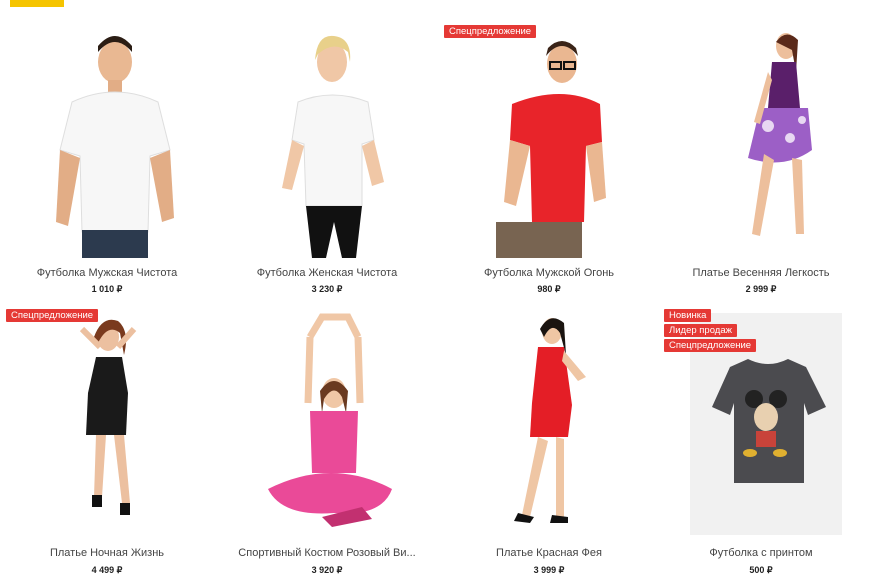 Image resolution: width=870 pixels, height=577 pixels. I want to click on product-price: 4 499 ₽, so click(107, 570).